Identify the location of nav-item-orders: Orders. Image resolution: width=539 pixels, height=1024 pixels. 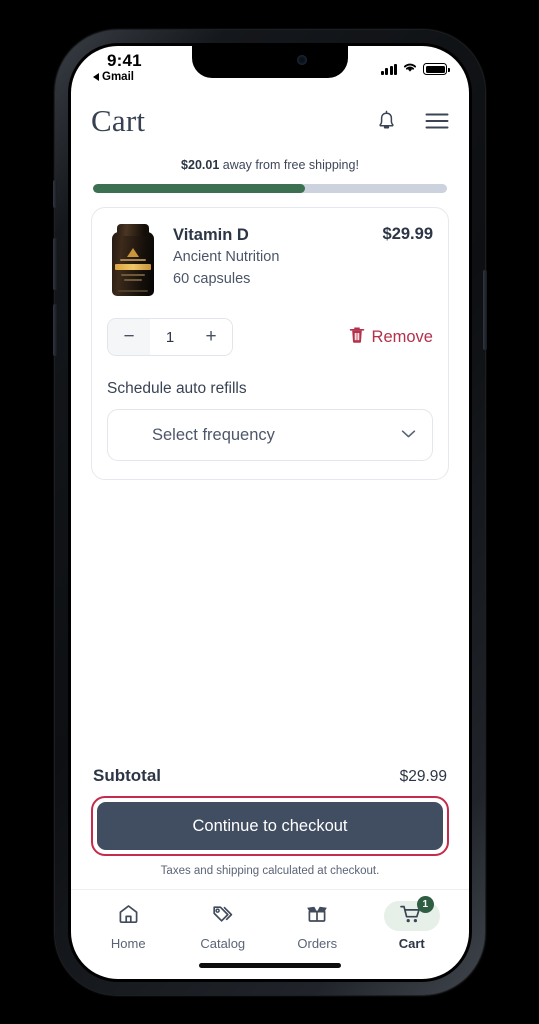
(317, 926).